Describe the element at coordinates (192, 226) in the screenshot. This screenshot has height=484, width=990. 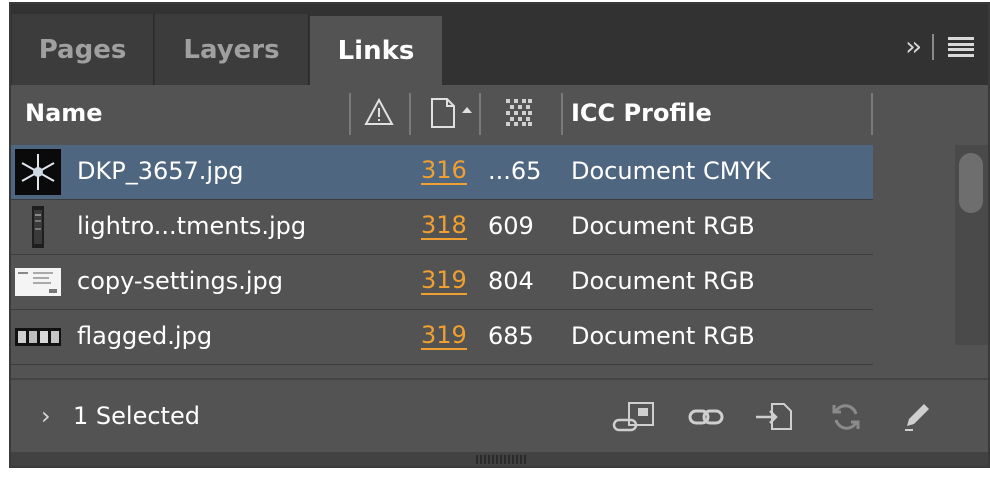
I see `link-filename: lightro...tments.jpg` at that location.